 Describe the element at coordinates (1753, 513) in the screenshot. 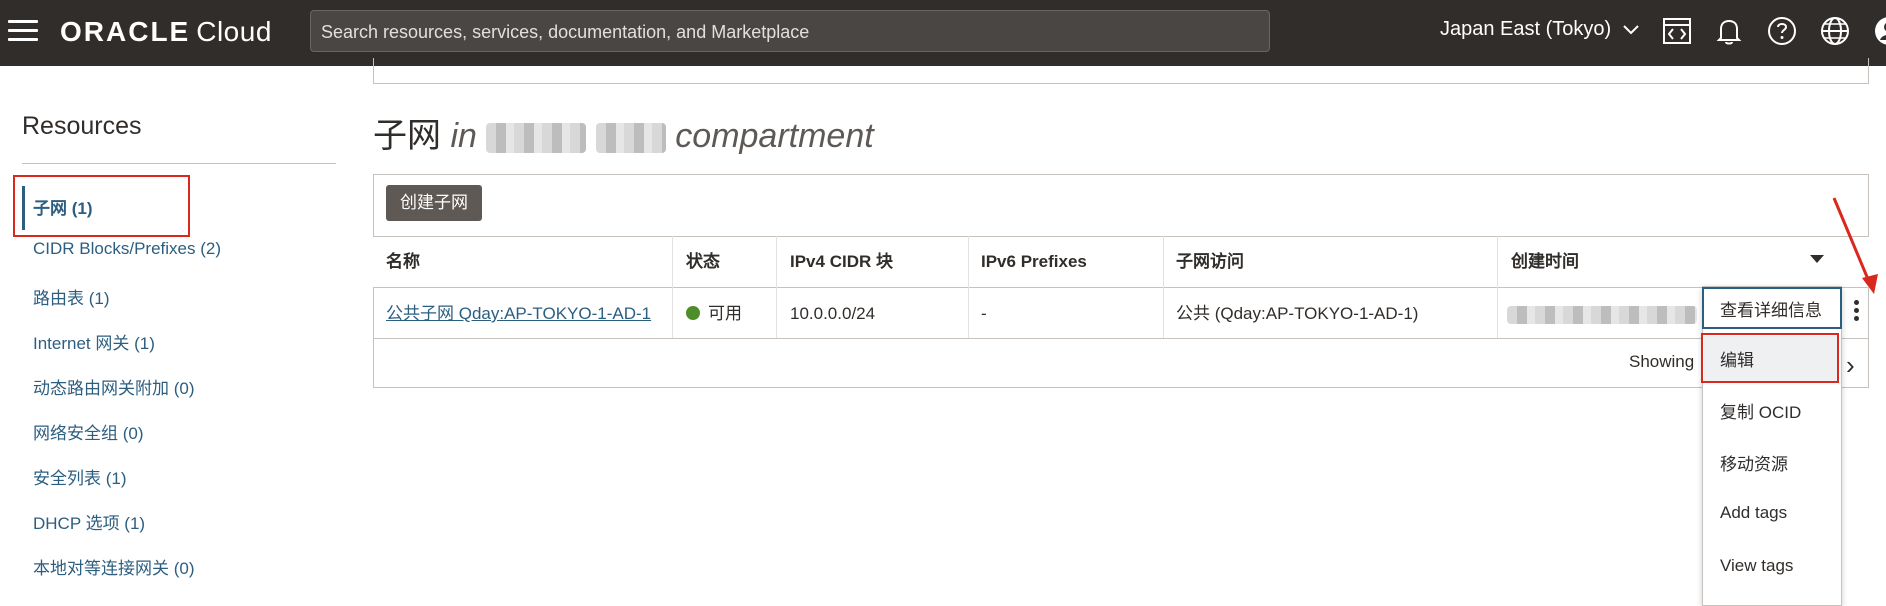

I see `menu-item-add-tags: Add tags` at that location.